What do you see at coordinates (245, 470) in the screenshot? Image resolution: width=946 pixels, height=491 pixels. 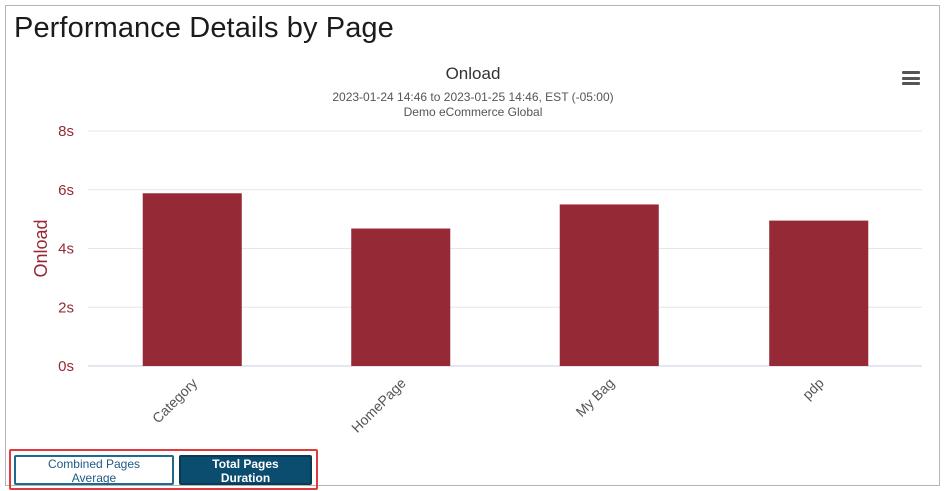 I see `total-pages-duration-button: Total Pages Duration` at bounding box center [245, 470].